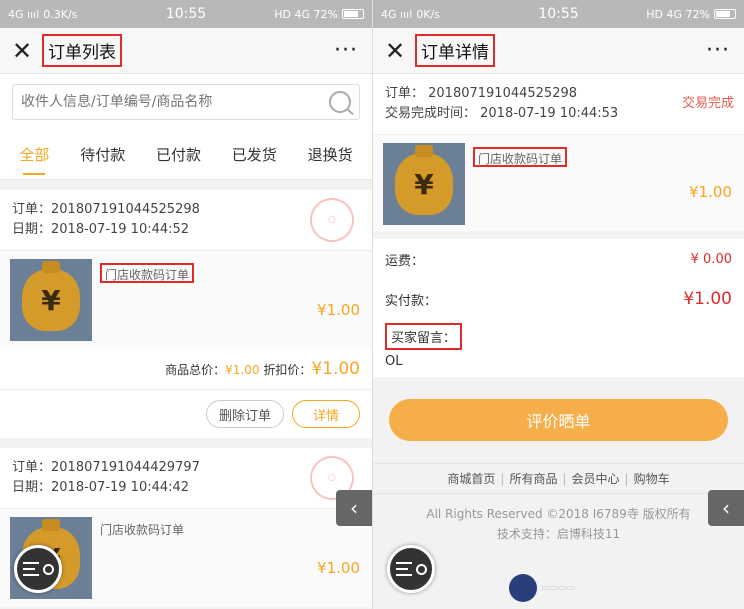 Image resolution: width=744 pixels, height=609 pixels. What do you see at coordinates (558, 51) in the screenshot?
I see `nav-bar: ✕ 订单详情 ···` at bounding box center [558, 51].